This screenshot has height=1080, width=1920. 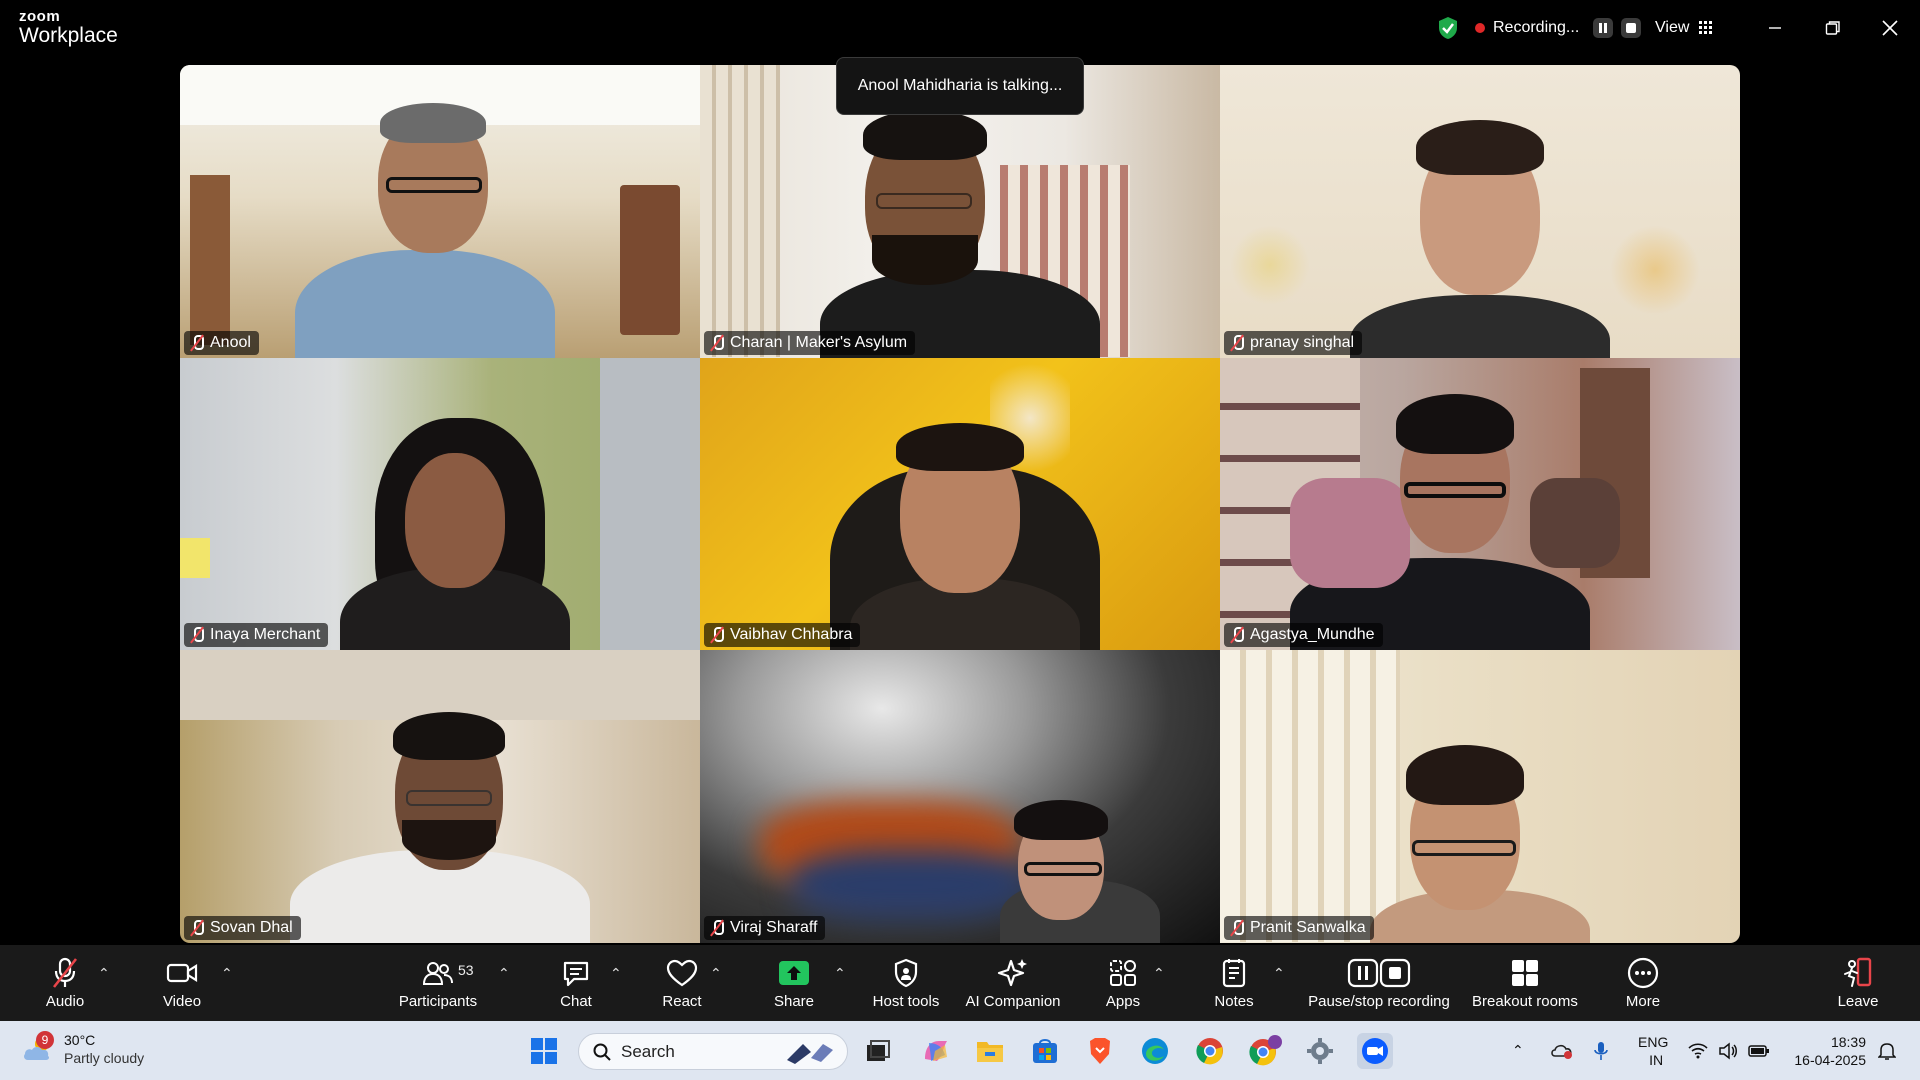 What do you see at coordinates (616, 973) in the screenshot?
I see `chat-options-chevron-up-icon: ⌃` at bounding box center [616, 973].